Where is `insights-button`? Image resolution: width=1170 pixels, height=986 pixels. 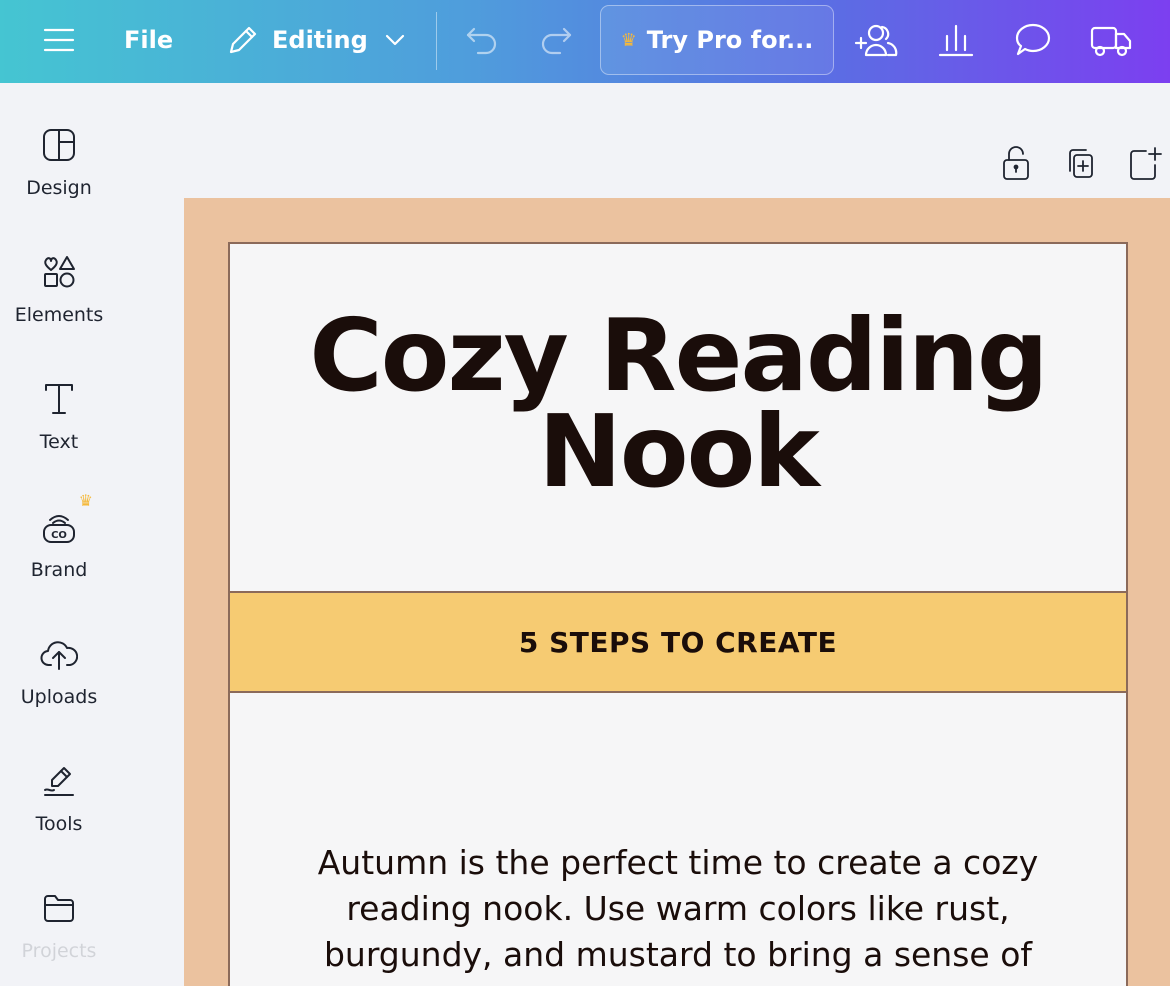 insights-button is located at coordinates (956, 40).